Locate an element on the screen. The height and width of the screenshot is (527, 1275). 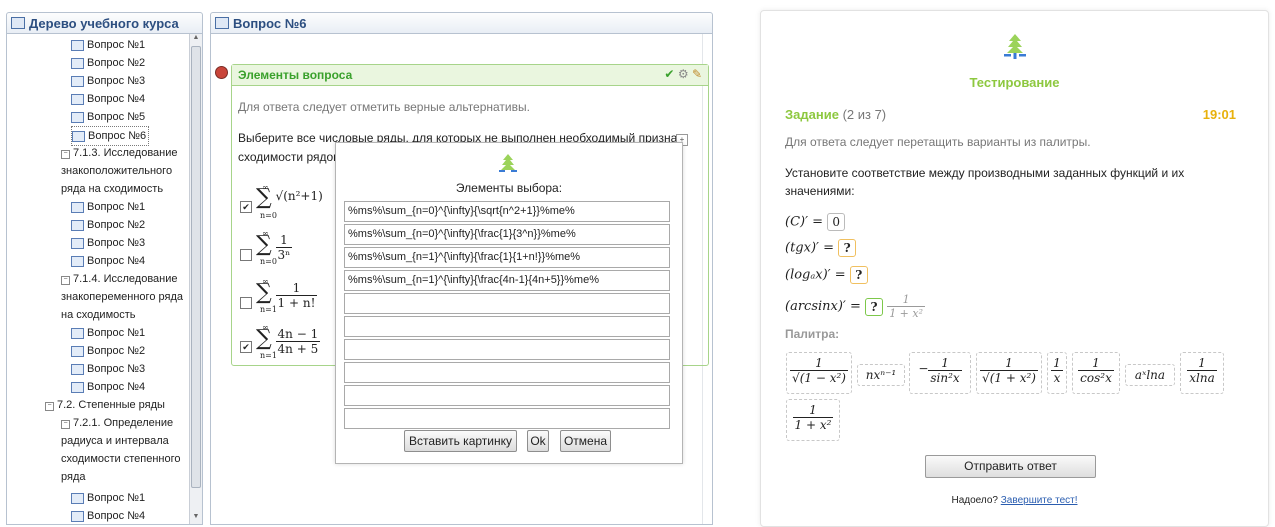
task-count: (2 из 7) is located at coordinates (864, 114).